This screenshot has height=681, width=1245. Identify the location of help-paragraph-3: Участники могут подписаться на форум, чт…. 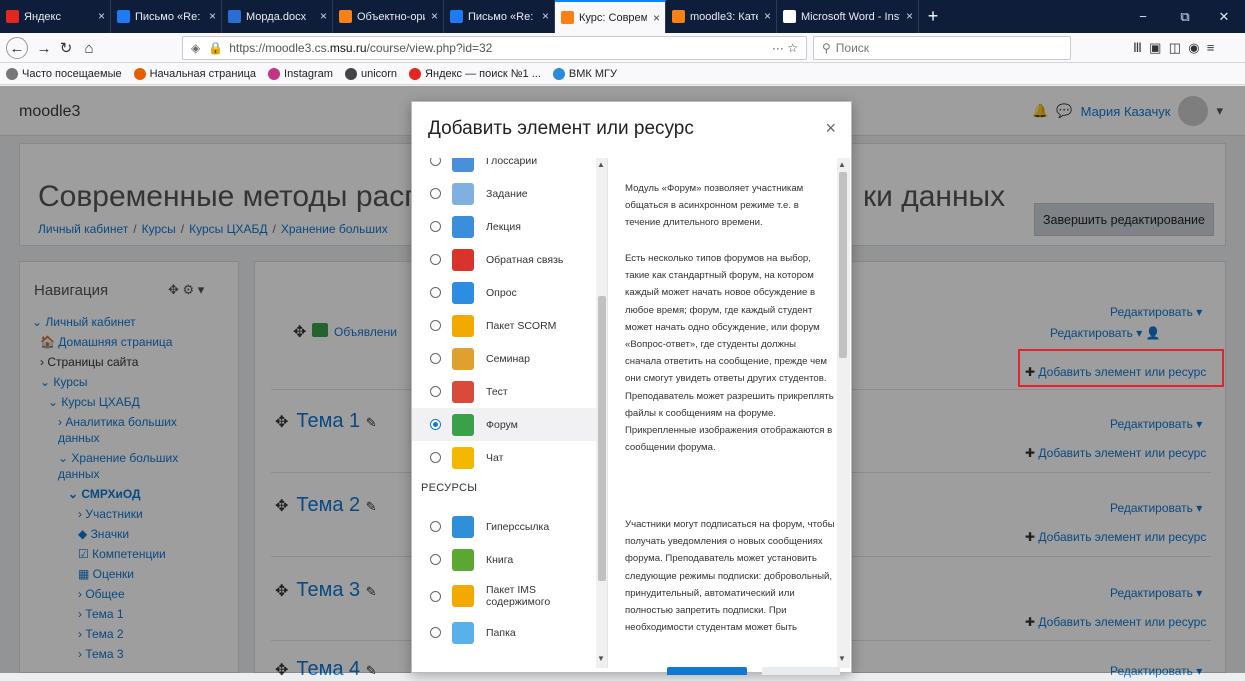
(730, 576).